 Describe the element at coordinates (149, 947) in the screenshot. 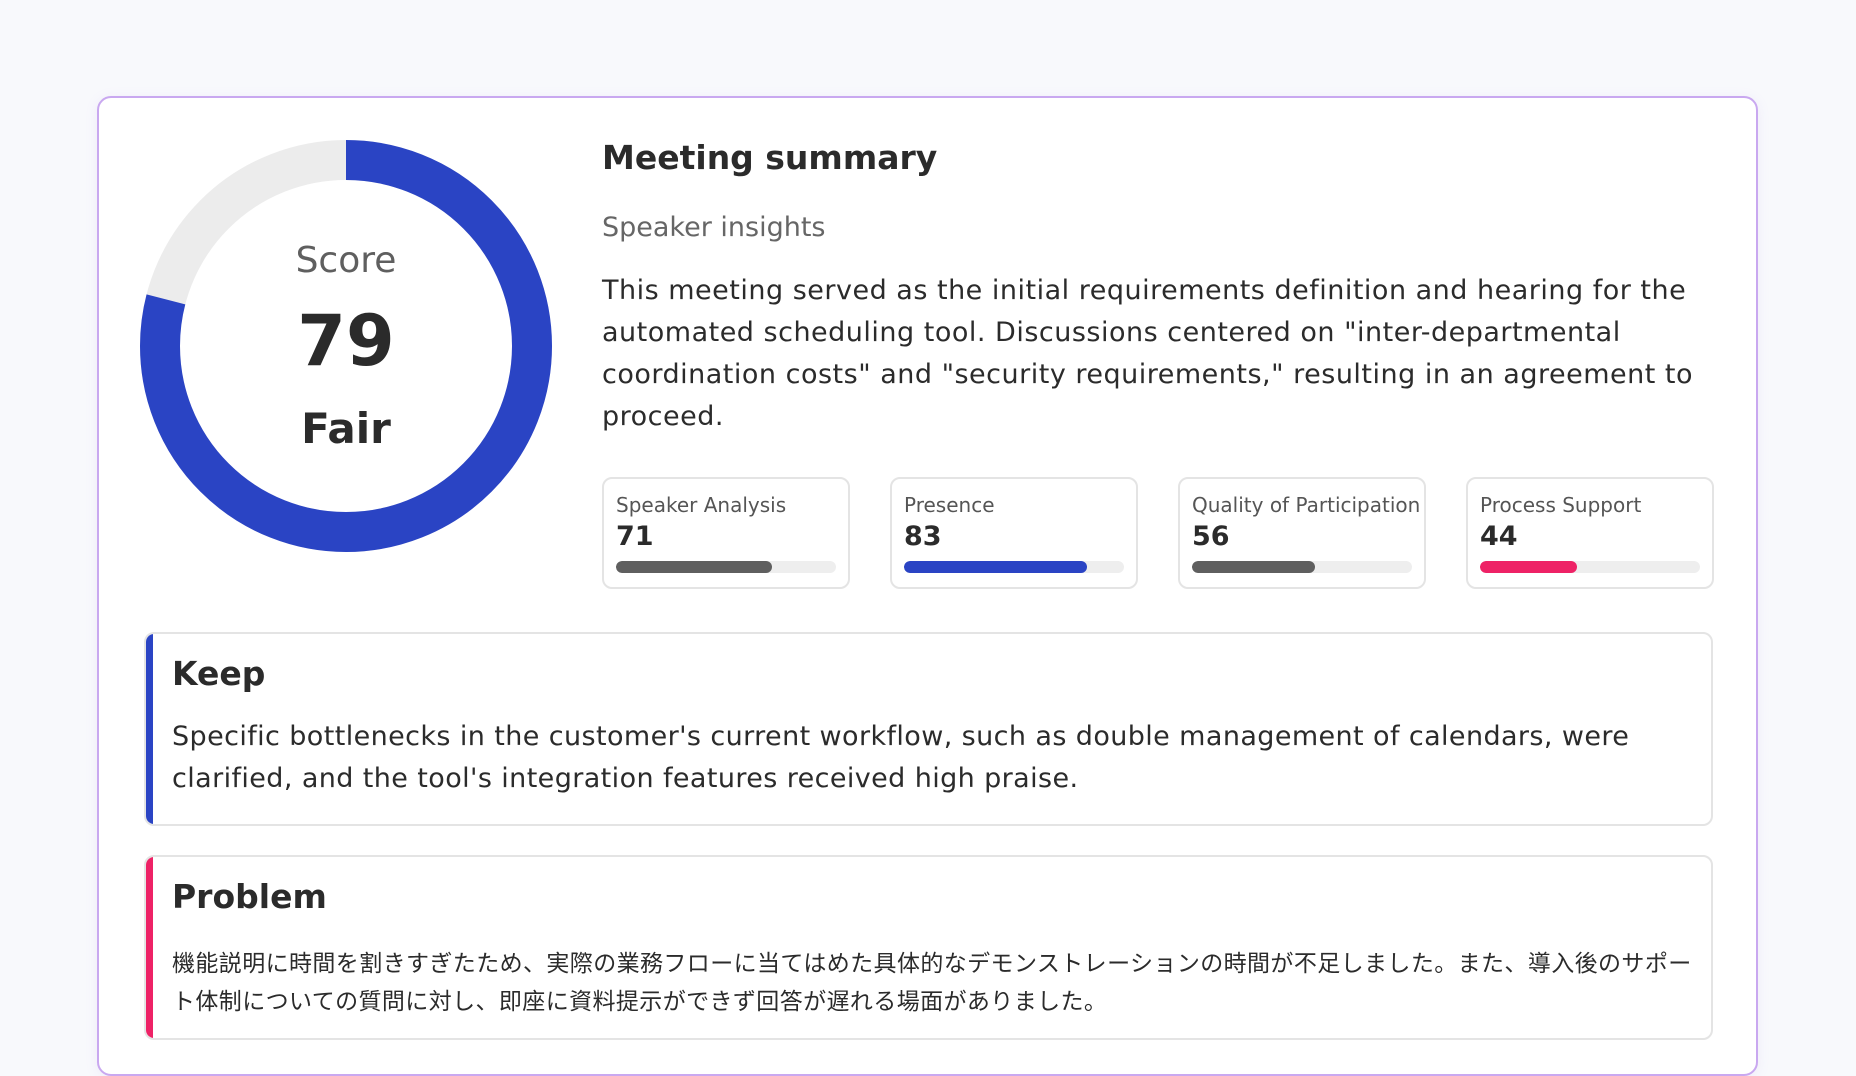

I see `problem-accent-bar` at that location.